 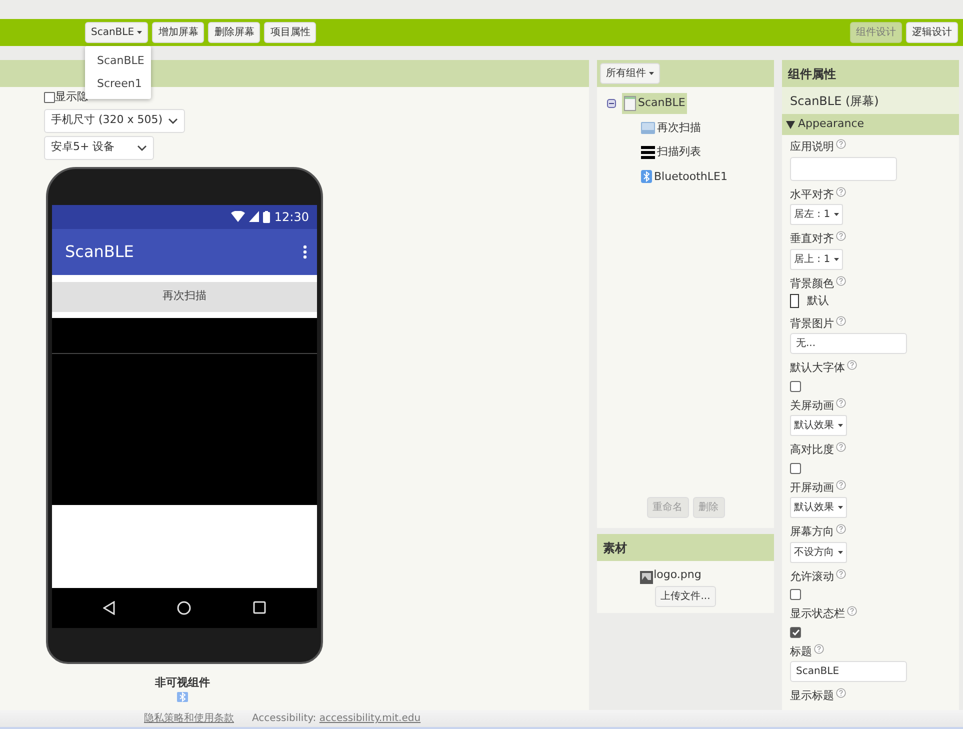 I want to click on property-label: 默认大字体, so click(x=817, y=368).